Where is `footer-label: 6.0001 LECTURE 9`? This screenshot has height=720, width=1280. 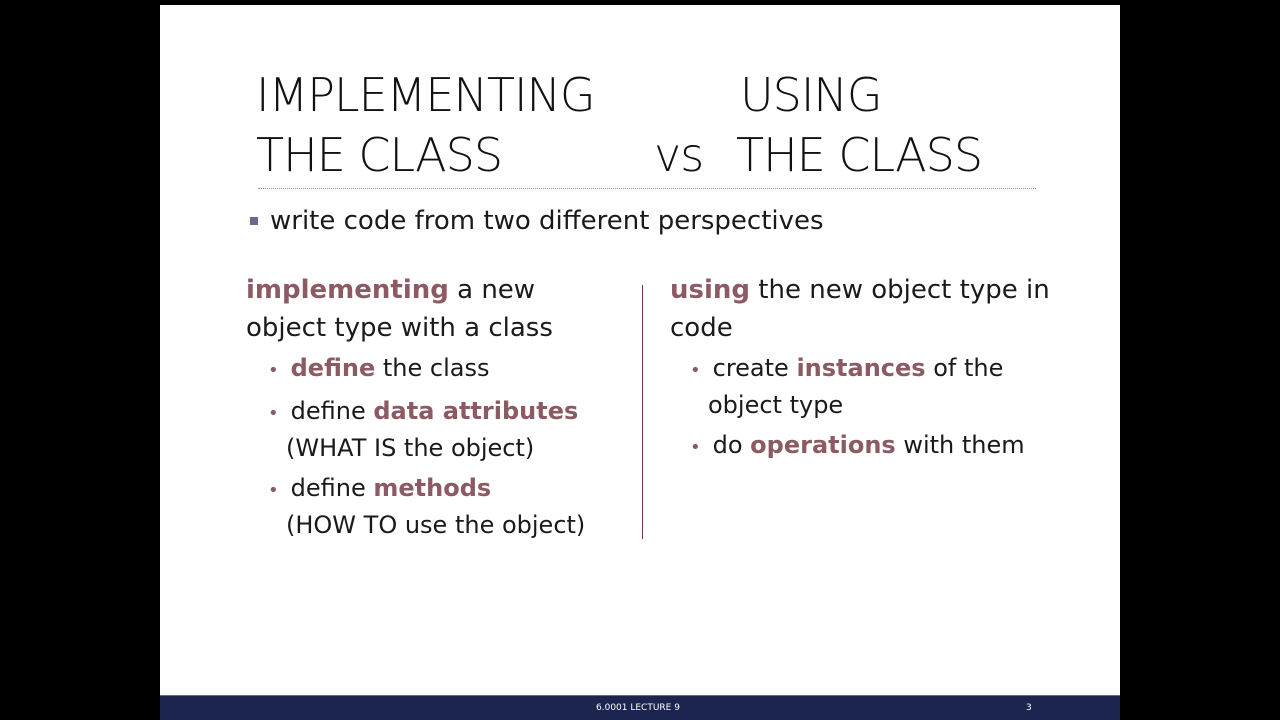
footer-label: 6.0001 LECTURE 9 is located at coordinates (638, 708).